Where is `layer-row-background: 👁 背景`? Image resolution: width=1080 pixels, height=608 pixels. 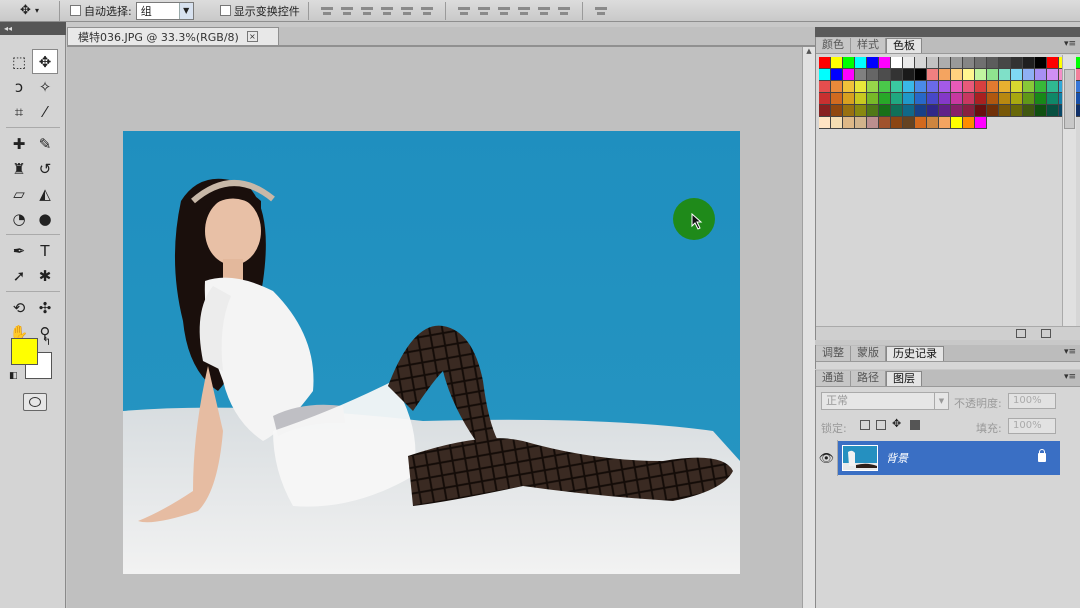
layer-row-background: 👁 背景 is located at coordinates (948, 458).